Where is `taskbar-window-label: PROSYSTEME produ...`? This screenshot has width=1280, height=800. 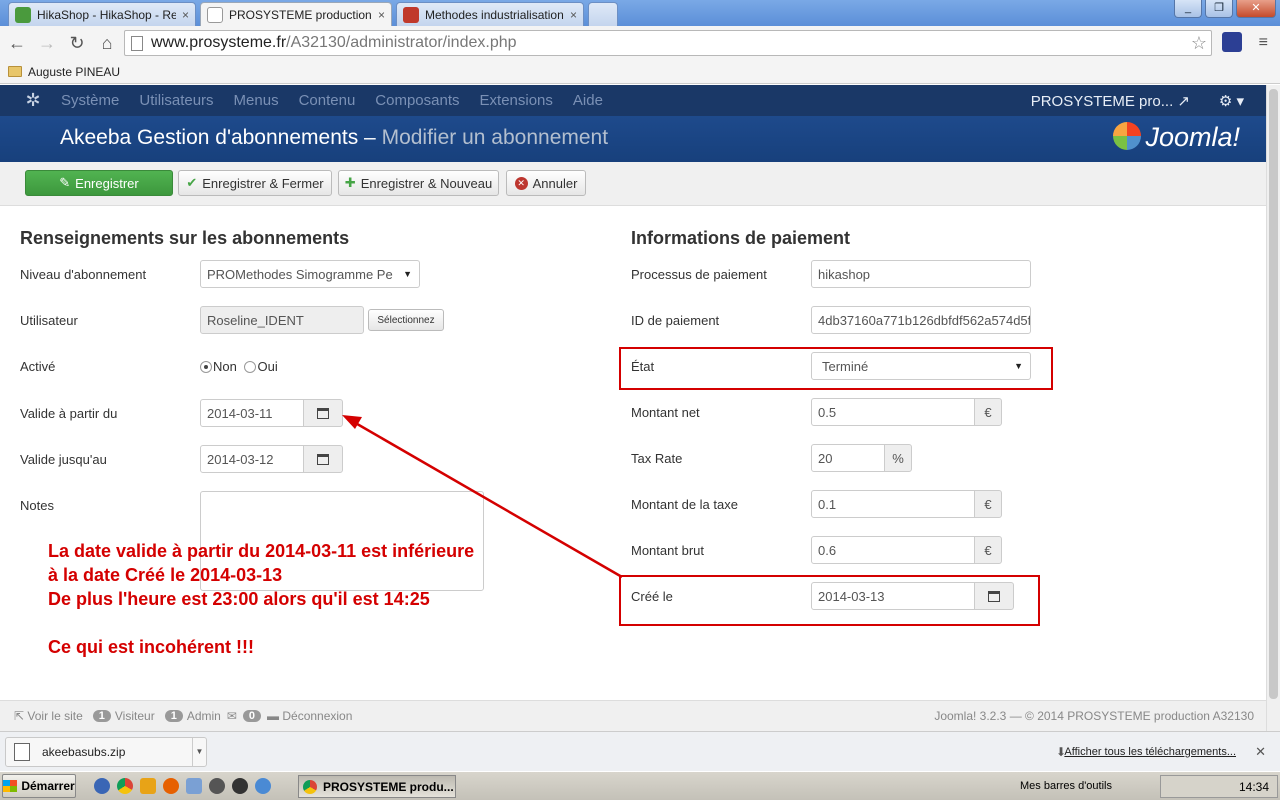
taskbar-window-label: PROSYSTEME produ... is located at coordinates (388, 786).